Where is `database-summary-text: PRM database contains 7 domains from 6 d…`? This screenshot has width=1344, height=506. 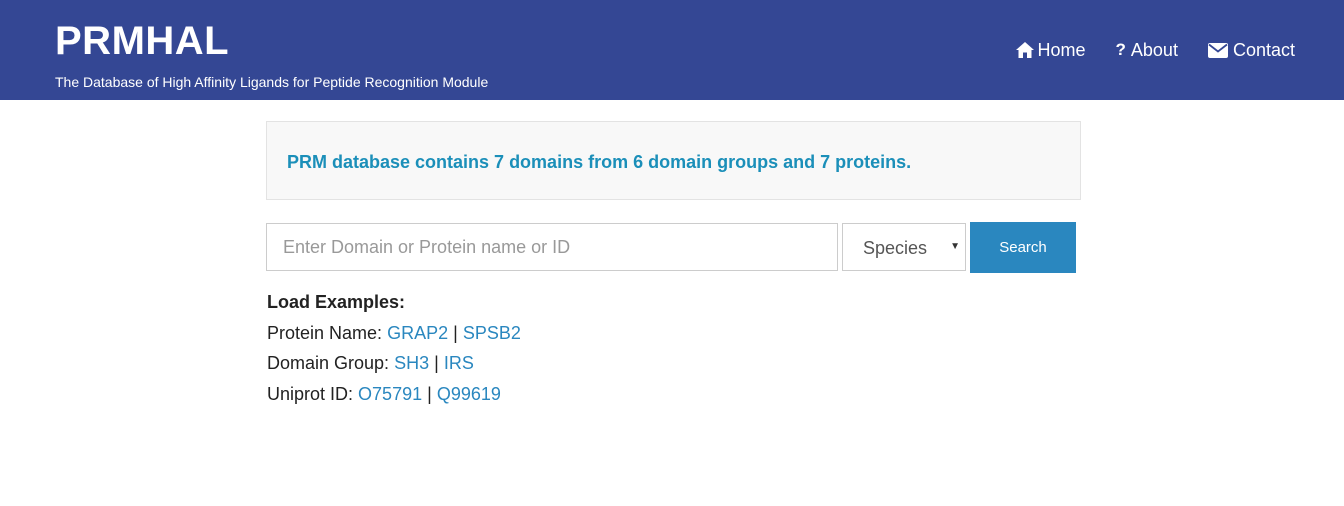 database-summary-text: PRM database contains 7 domains from 6 d… is located at coordinates (599, 162).